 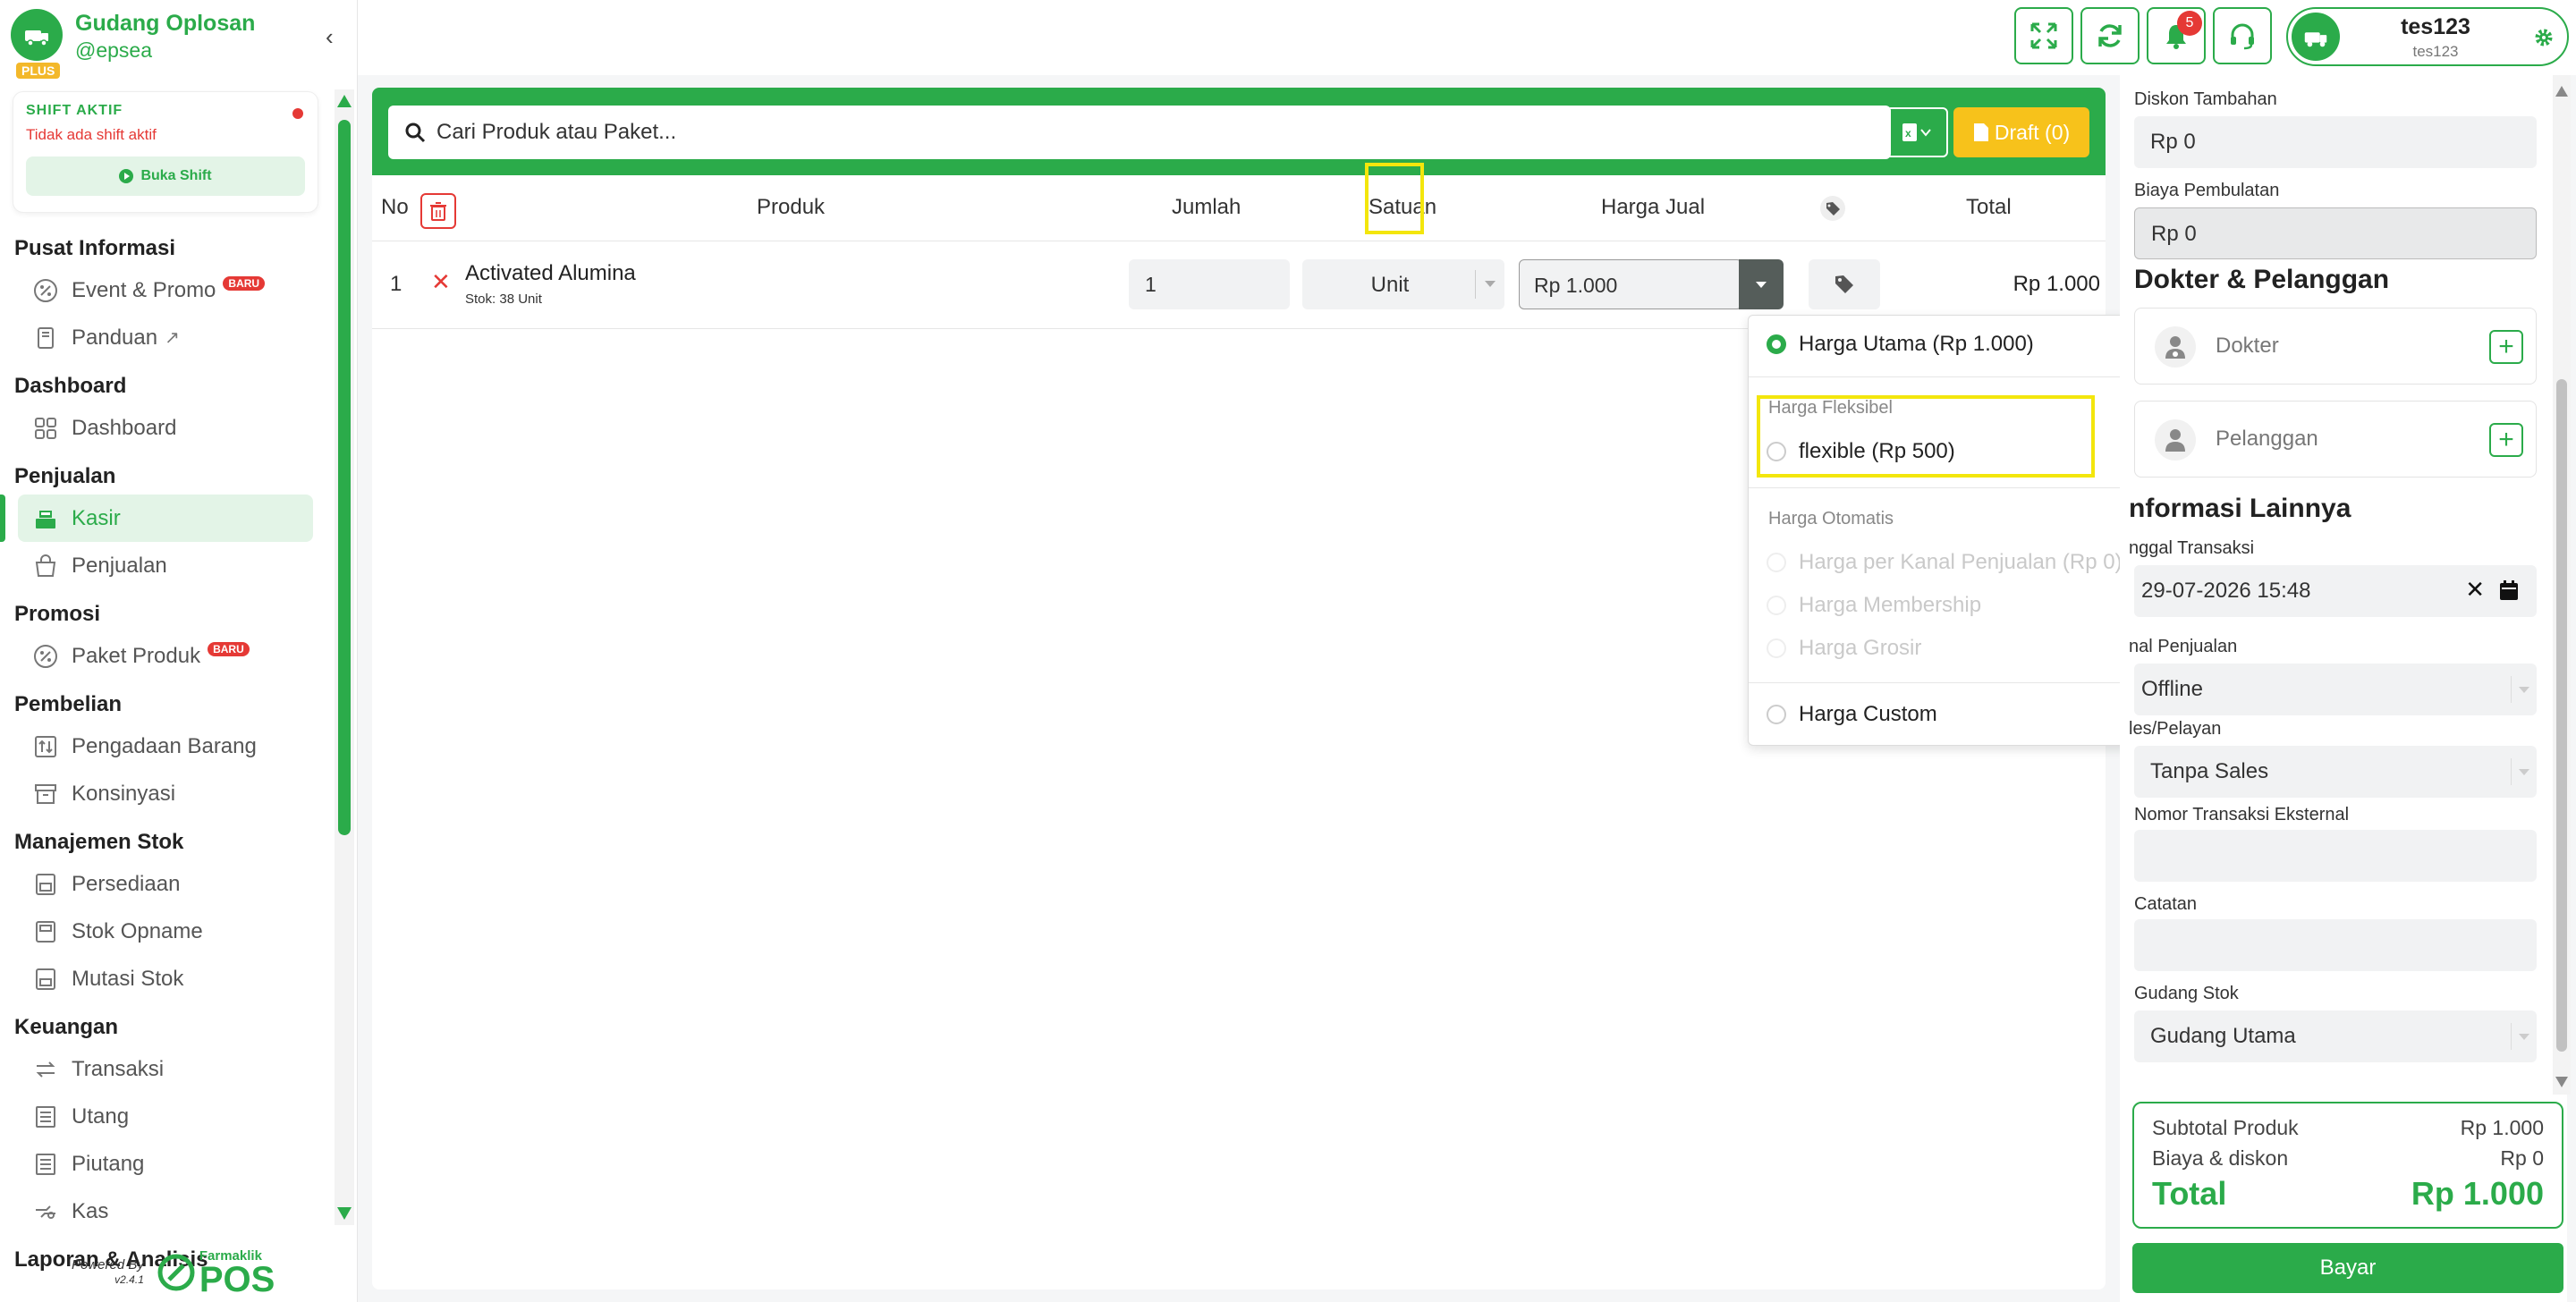 I want to click on book-icon, so click(x=45, y=338).